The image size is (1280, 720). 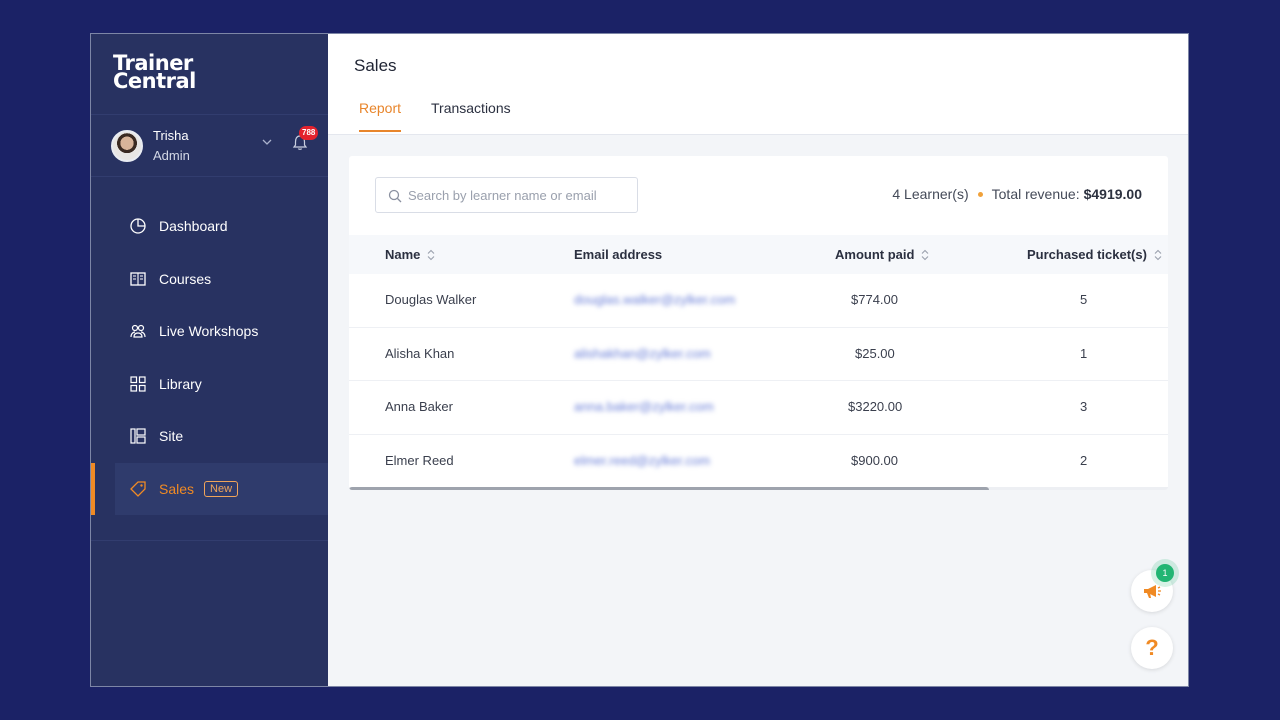 What do you see at coordinates (520, 195) in the screenshot?
I see `search-input` at bounding box center [520, 195].